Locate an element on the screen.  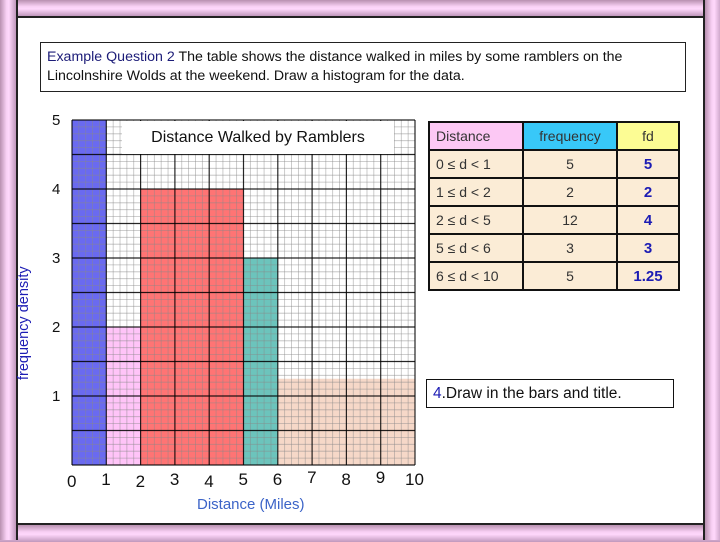
x-tick-label: 5 is located at coordinates (243, 479).